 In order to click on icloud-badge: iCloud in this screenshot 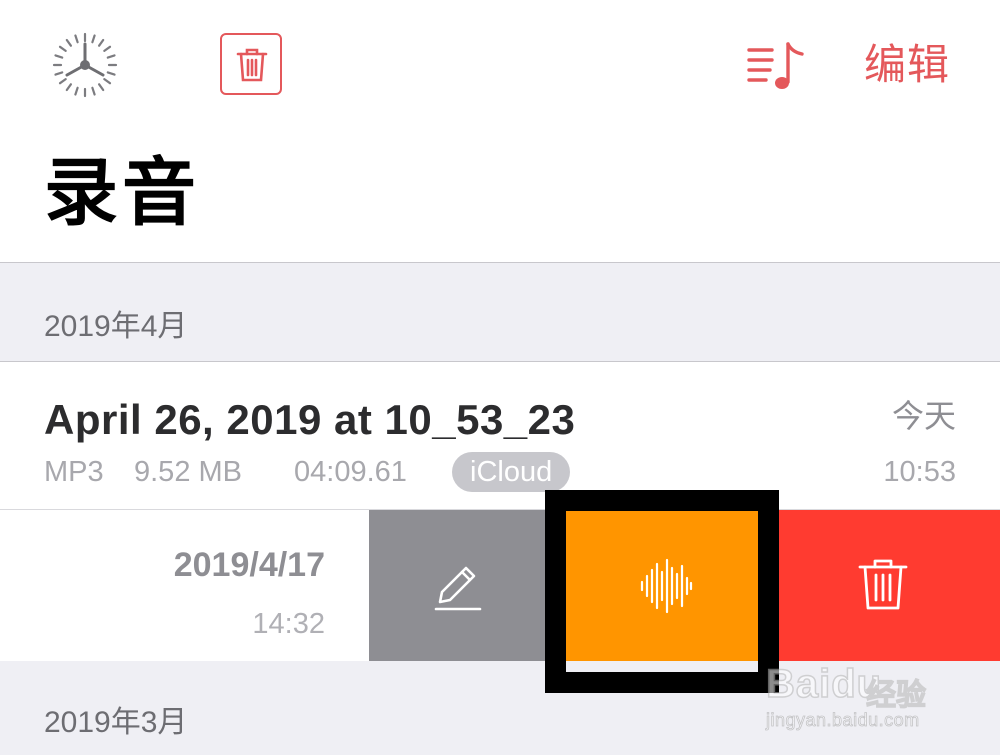, I will do `click(511, 472)`.